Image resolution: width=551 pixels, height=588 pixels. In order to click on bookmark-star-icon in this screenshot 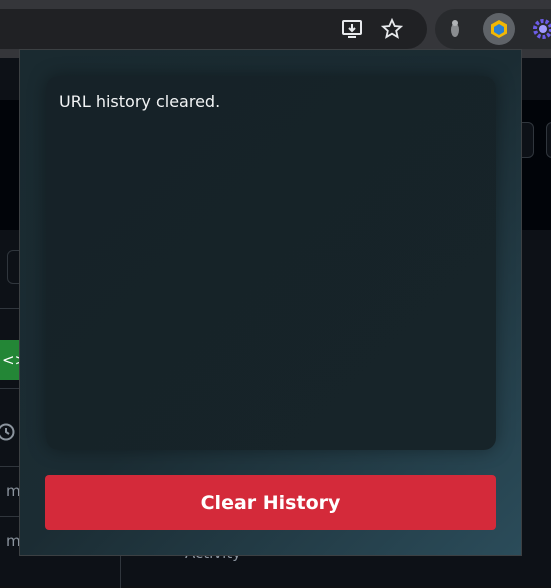, I will do `click(392, 29)`.